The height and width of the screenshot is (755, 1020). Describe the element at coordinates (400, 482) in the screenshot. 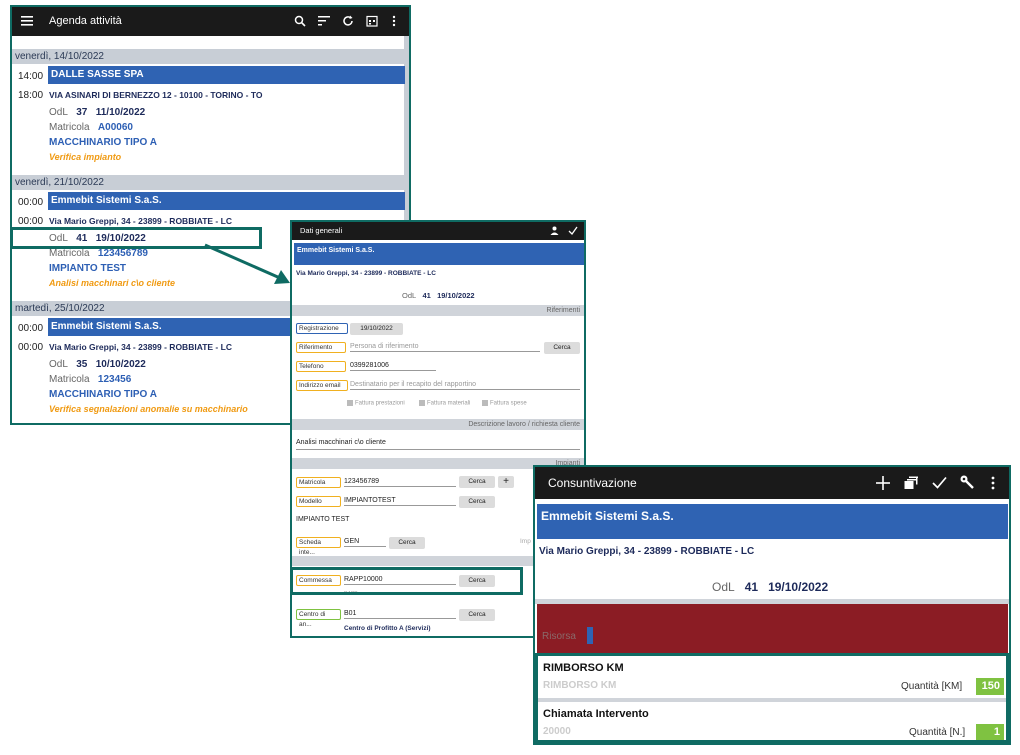

I see `matricola-input: 123456789` at that location.